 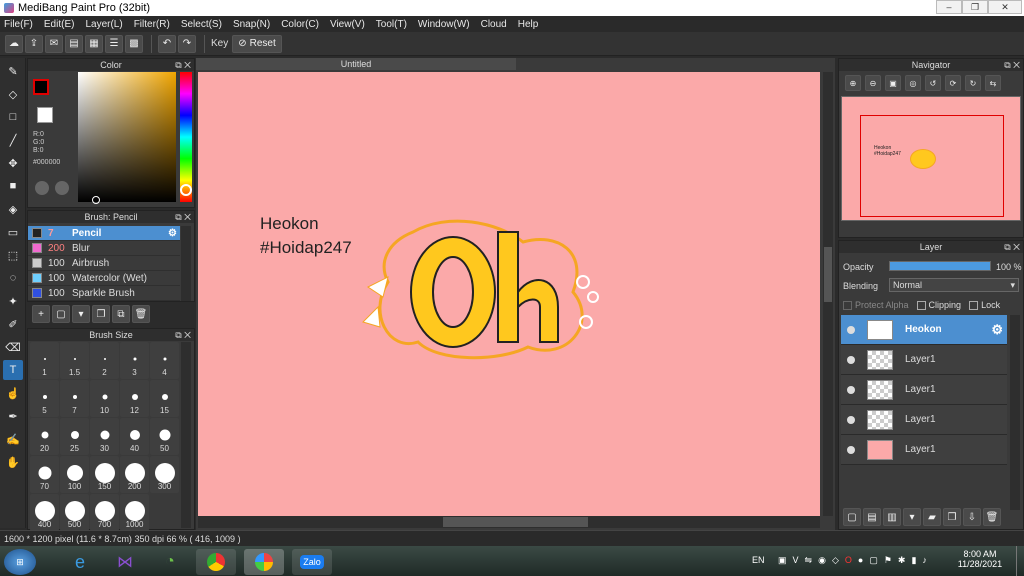 I want to click on pen-tool-icon: ✍, so click(x=13, y=439).